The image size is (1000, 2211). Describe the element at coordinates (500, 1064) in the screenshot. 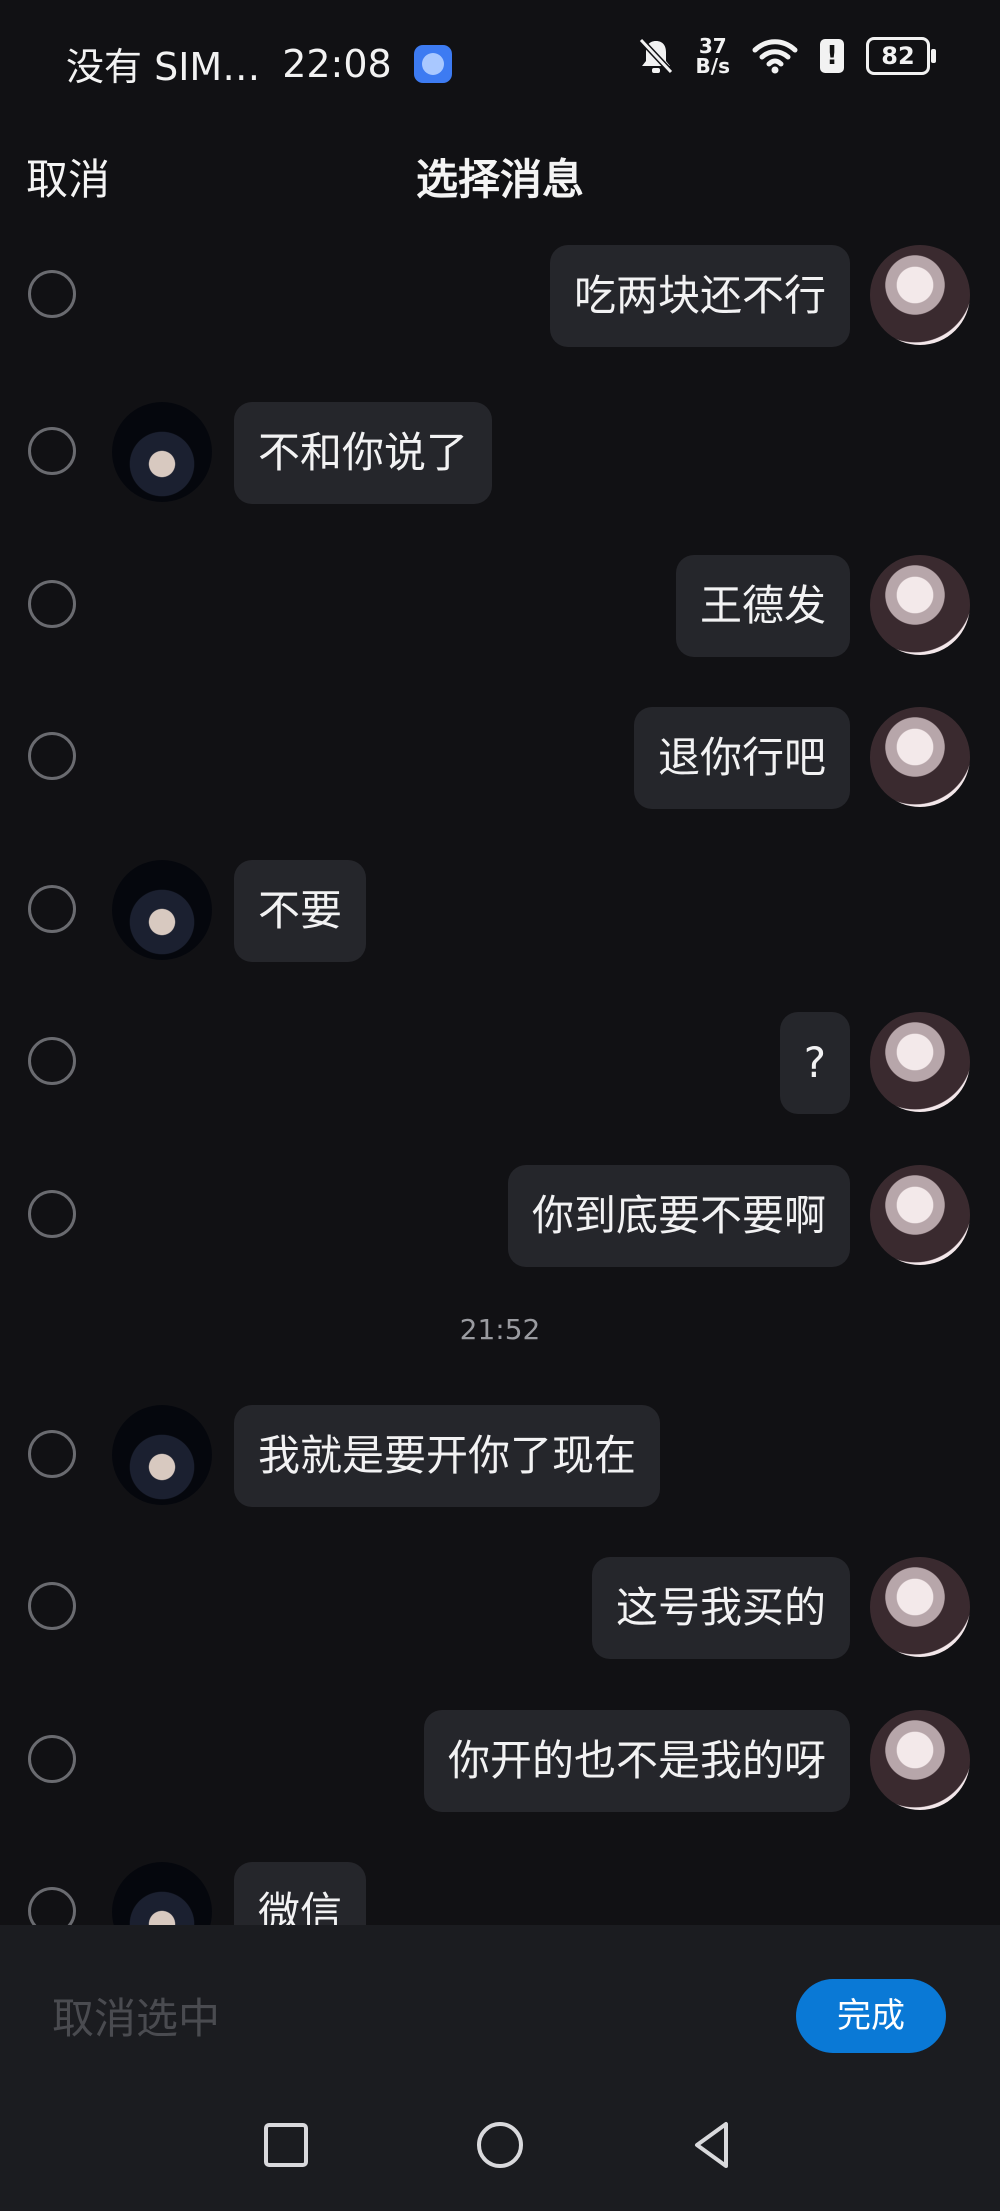

I see `message-row: ?` at that location.